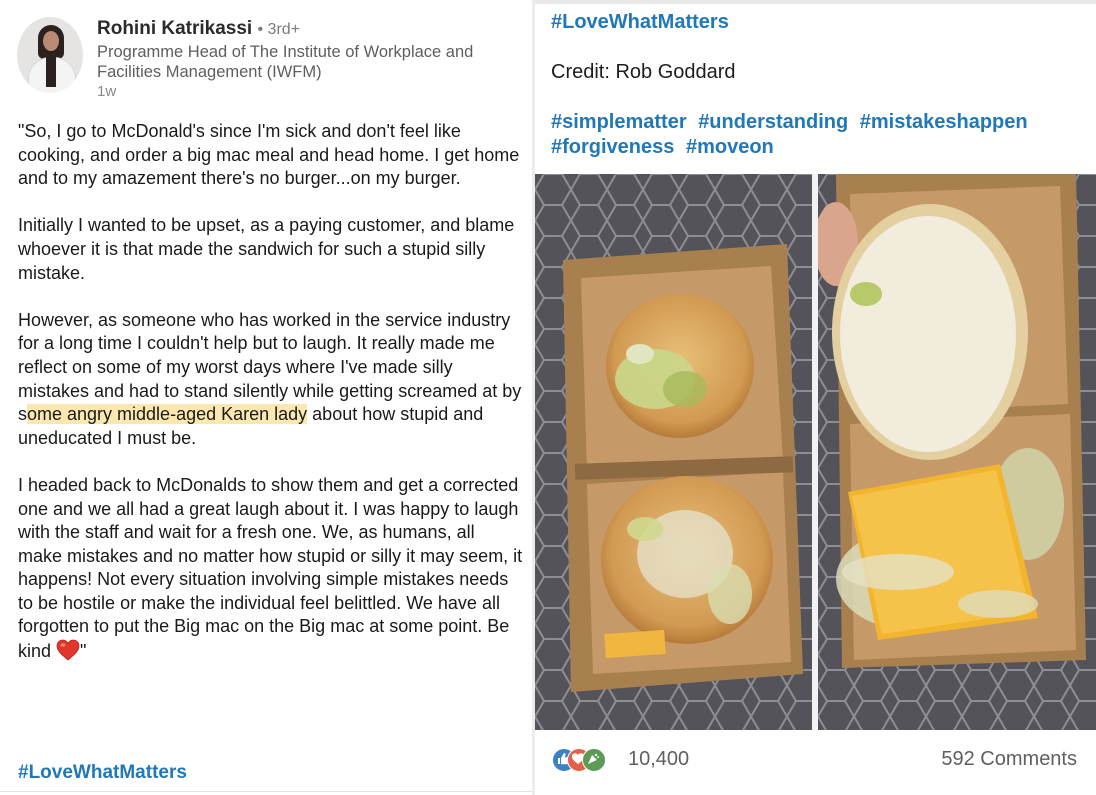  I want to click on hashtag-mistakeshappen: #mistakeshappen, so click(944, 122).